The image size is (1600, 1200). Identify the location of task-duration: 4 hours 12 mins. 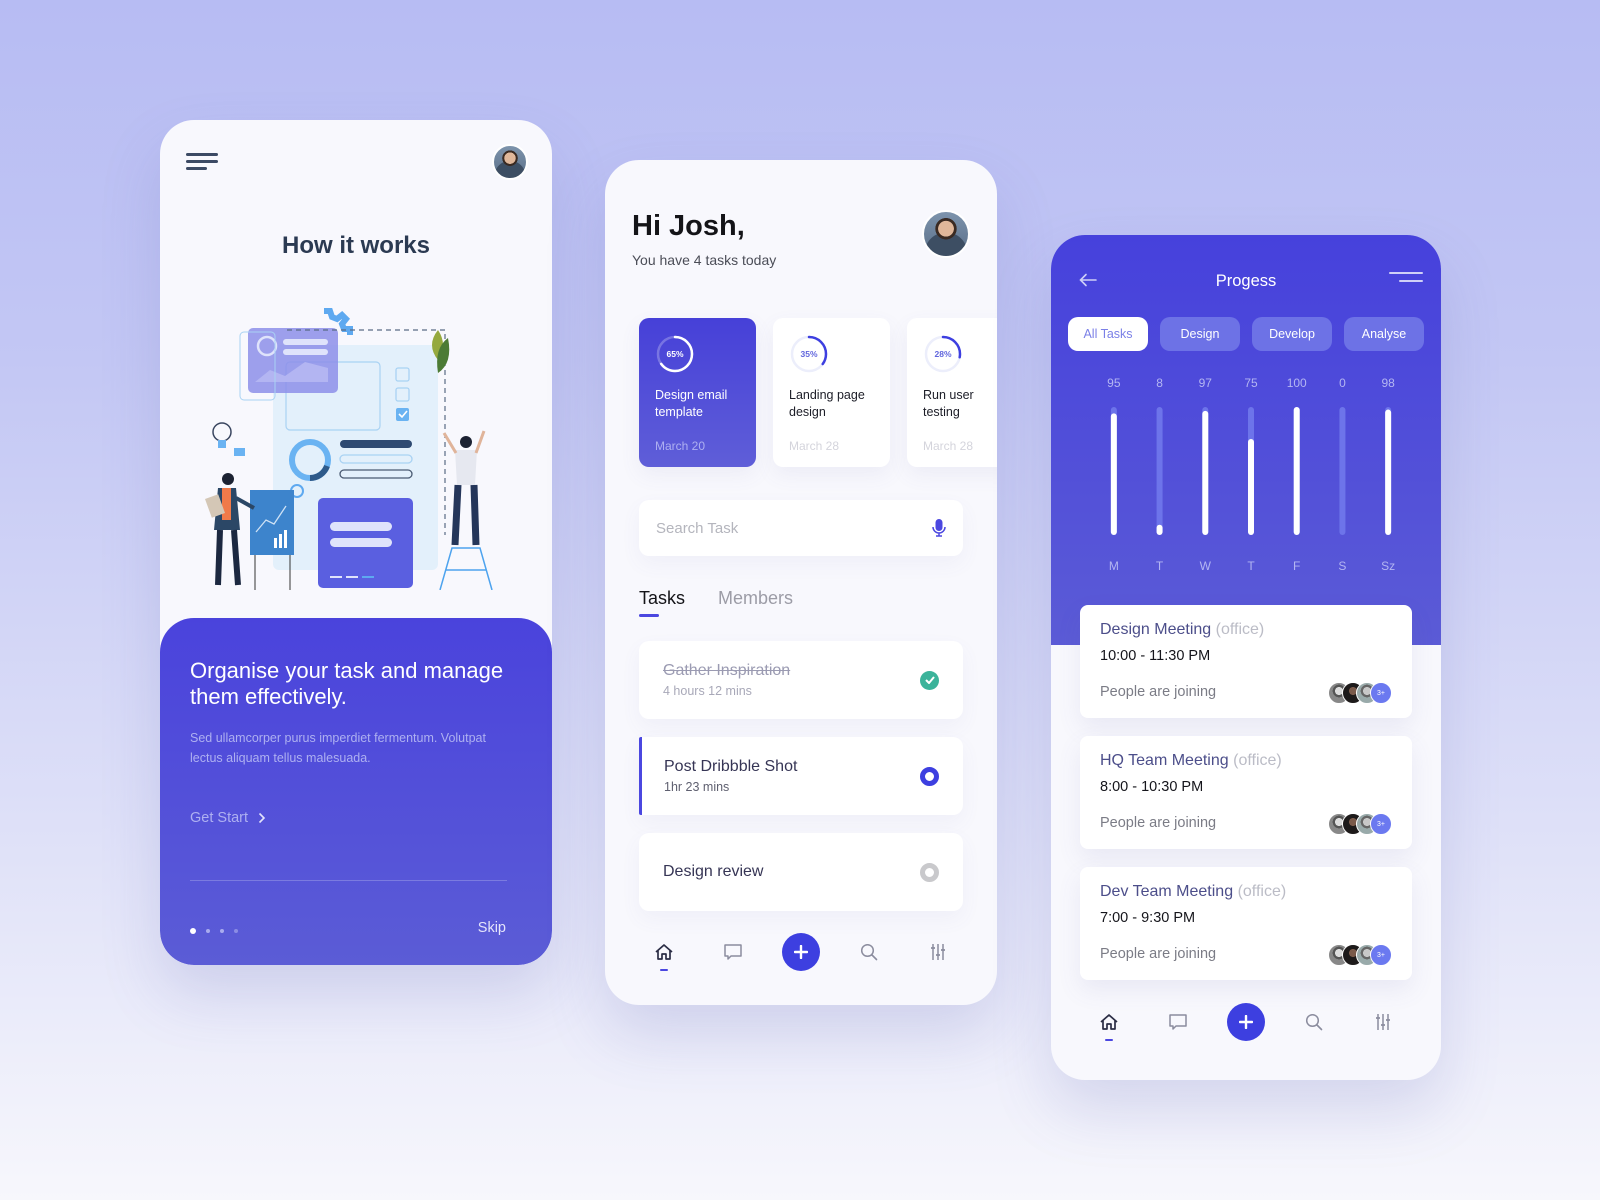
(707, 691).